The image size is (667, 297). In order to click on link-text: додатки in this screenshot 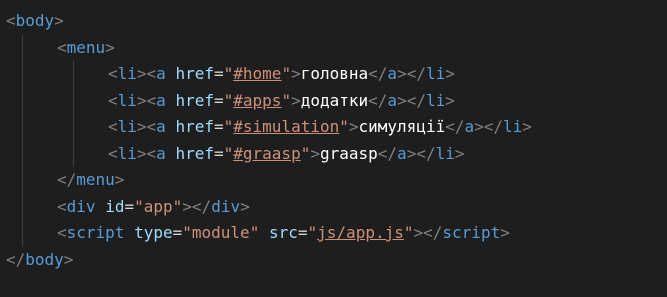, I will do `click(334, 100)`.